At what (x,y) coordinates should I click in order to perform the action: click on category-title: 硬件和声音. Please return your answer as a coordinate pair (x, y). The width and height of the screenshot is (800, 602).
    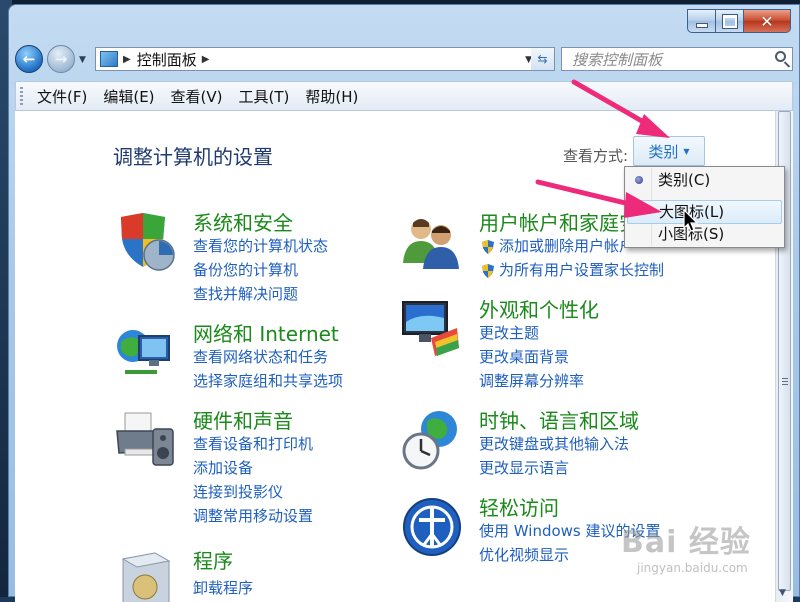
    Looking at the image, I should click on (243, 419).